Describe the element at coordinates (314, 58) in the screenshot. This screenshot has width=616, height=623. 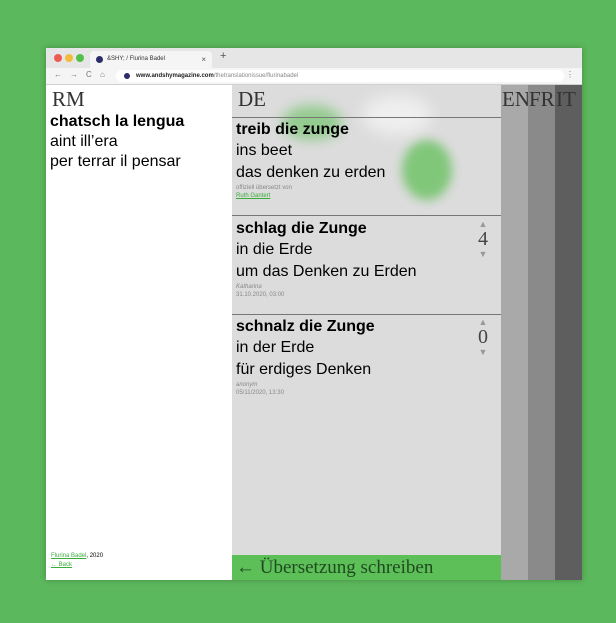
I see `tab-bar: &SHY; / Flurina Badel × +` at that location.